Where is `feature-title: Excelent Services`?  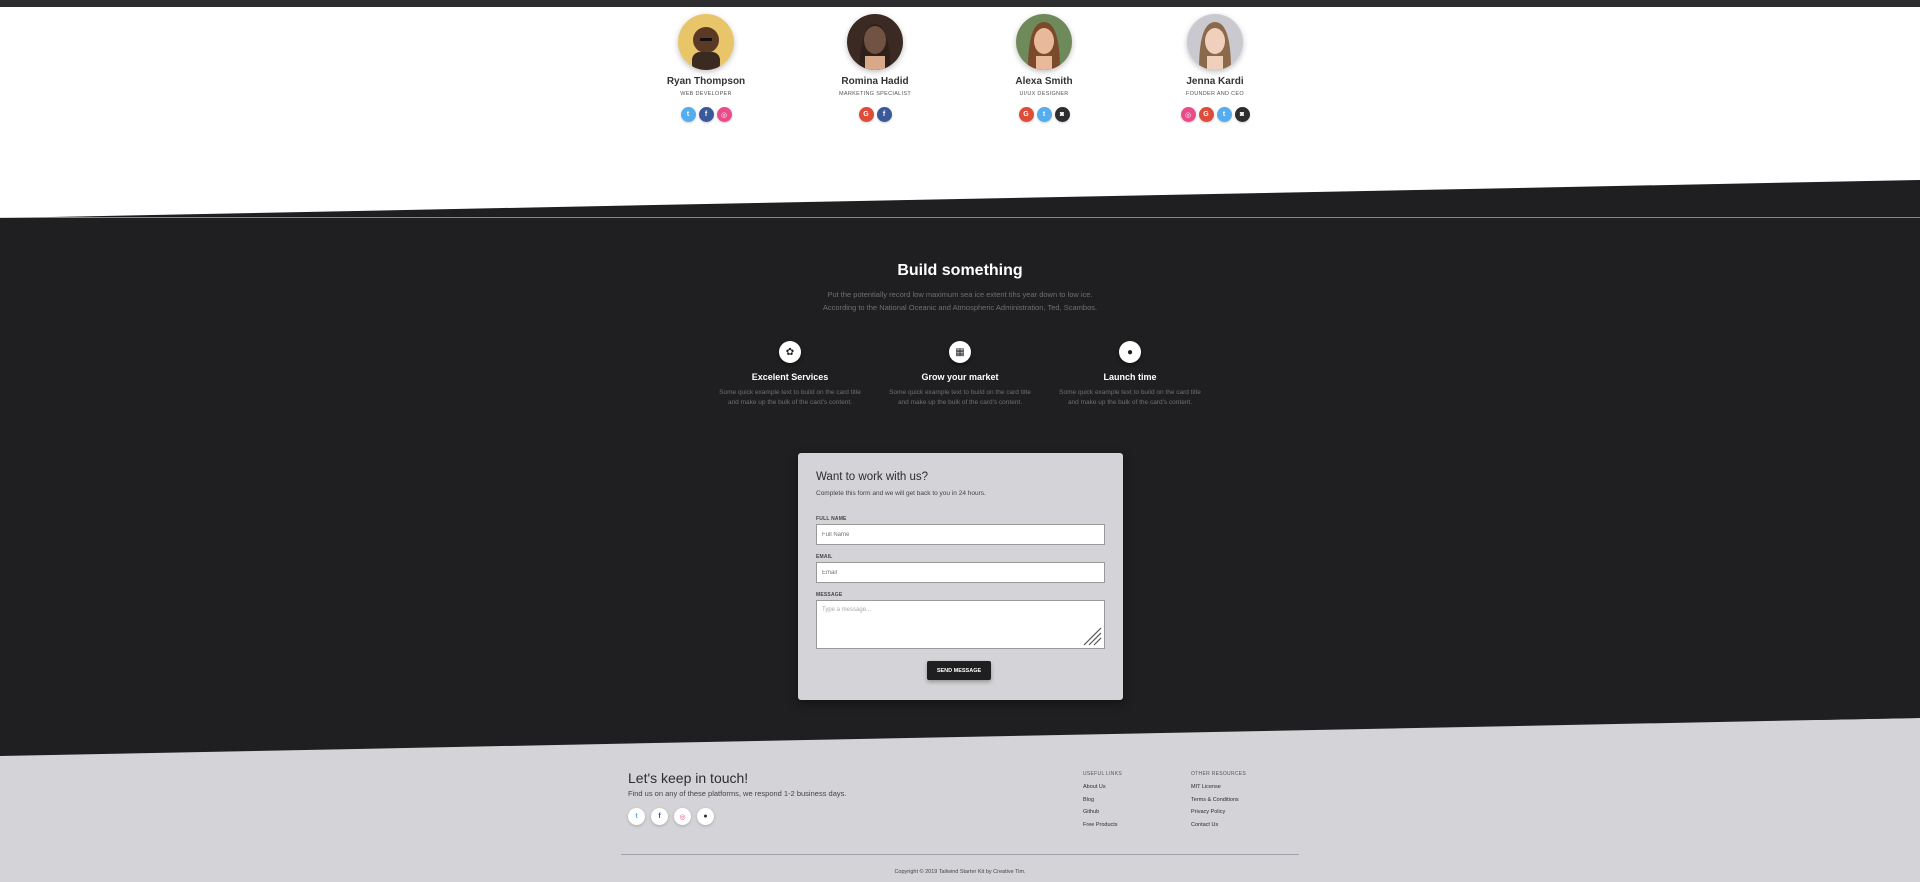
feature-title: Excelent Services is located at coordinates (790, 377).